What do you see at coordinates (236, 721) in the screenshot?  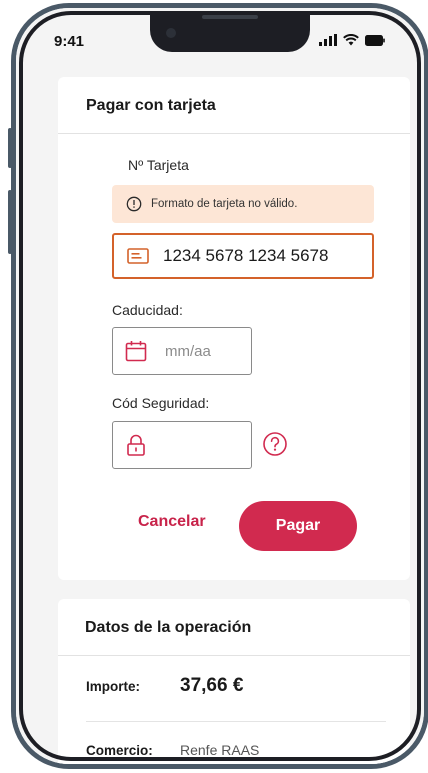 I see `operation-divider` at bounding box center [236, 721].